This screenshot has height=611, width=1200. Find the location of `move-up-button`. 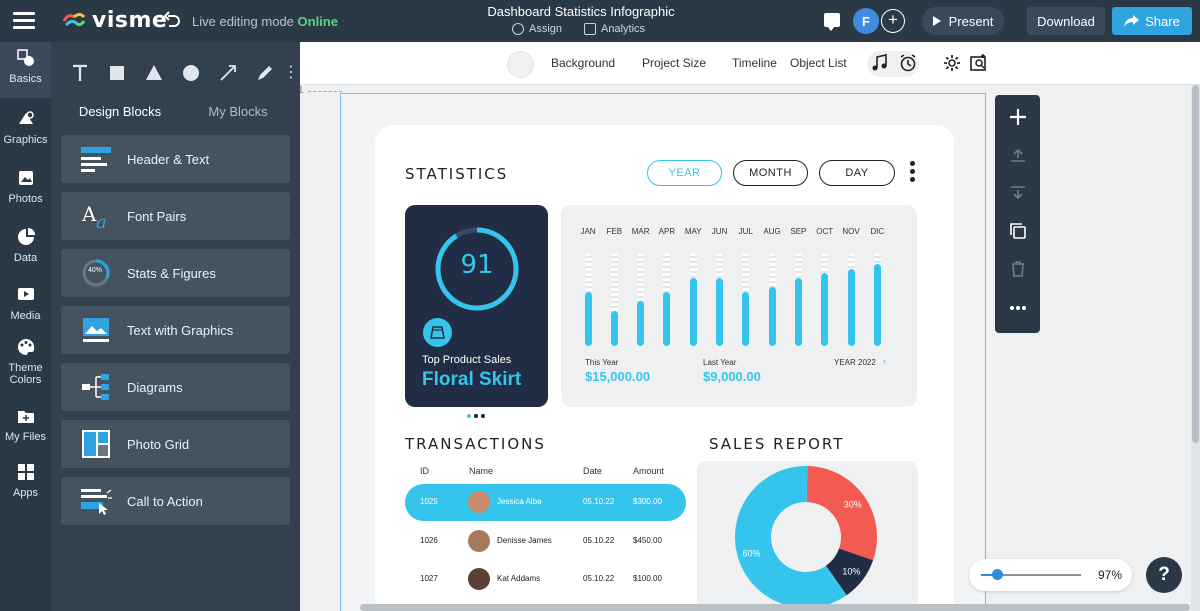

move-up-button is located at coordinates (1017, 155).